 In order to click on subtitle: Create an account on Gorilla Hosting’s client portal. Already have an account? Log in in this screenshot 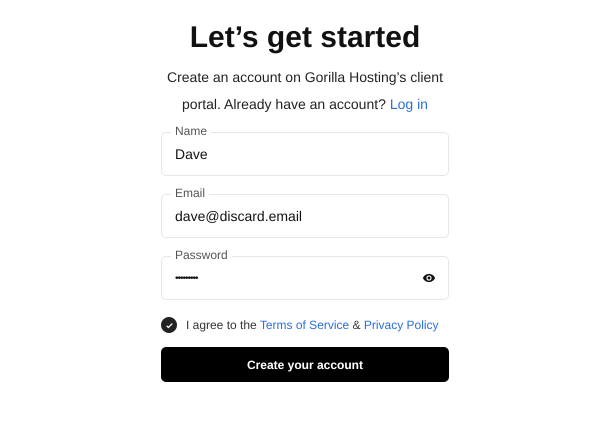, I will do `click(305, 91)`.